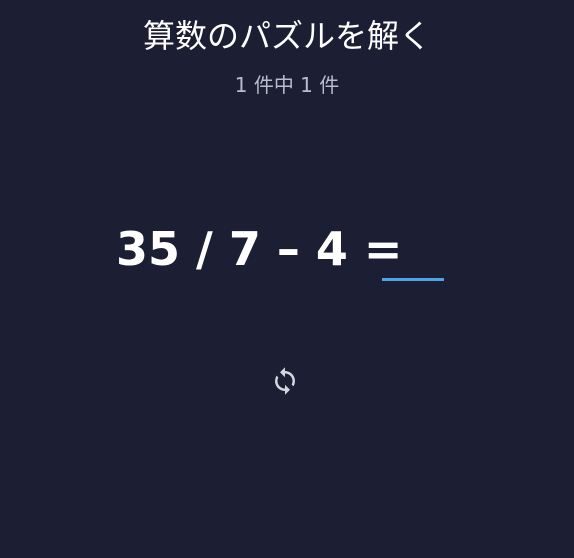 This screenshot has height=558, width=574. I want to click on equation: 35 / 7 – 4 =, so click(280, 249).